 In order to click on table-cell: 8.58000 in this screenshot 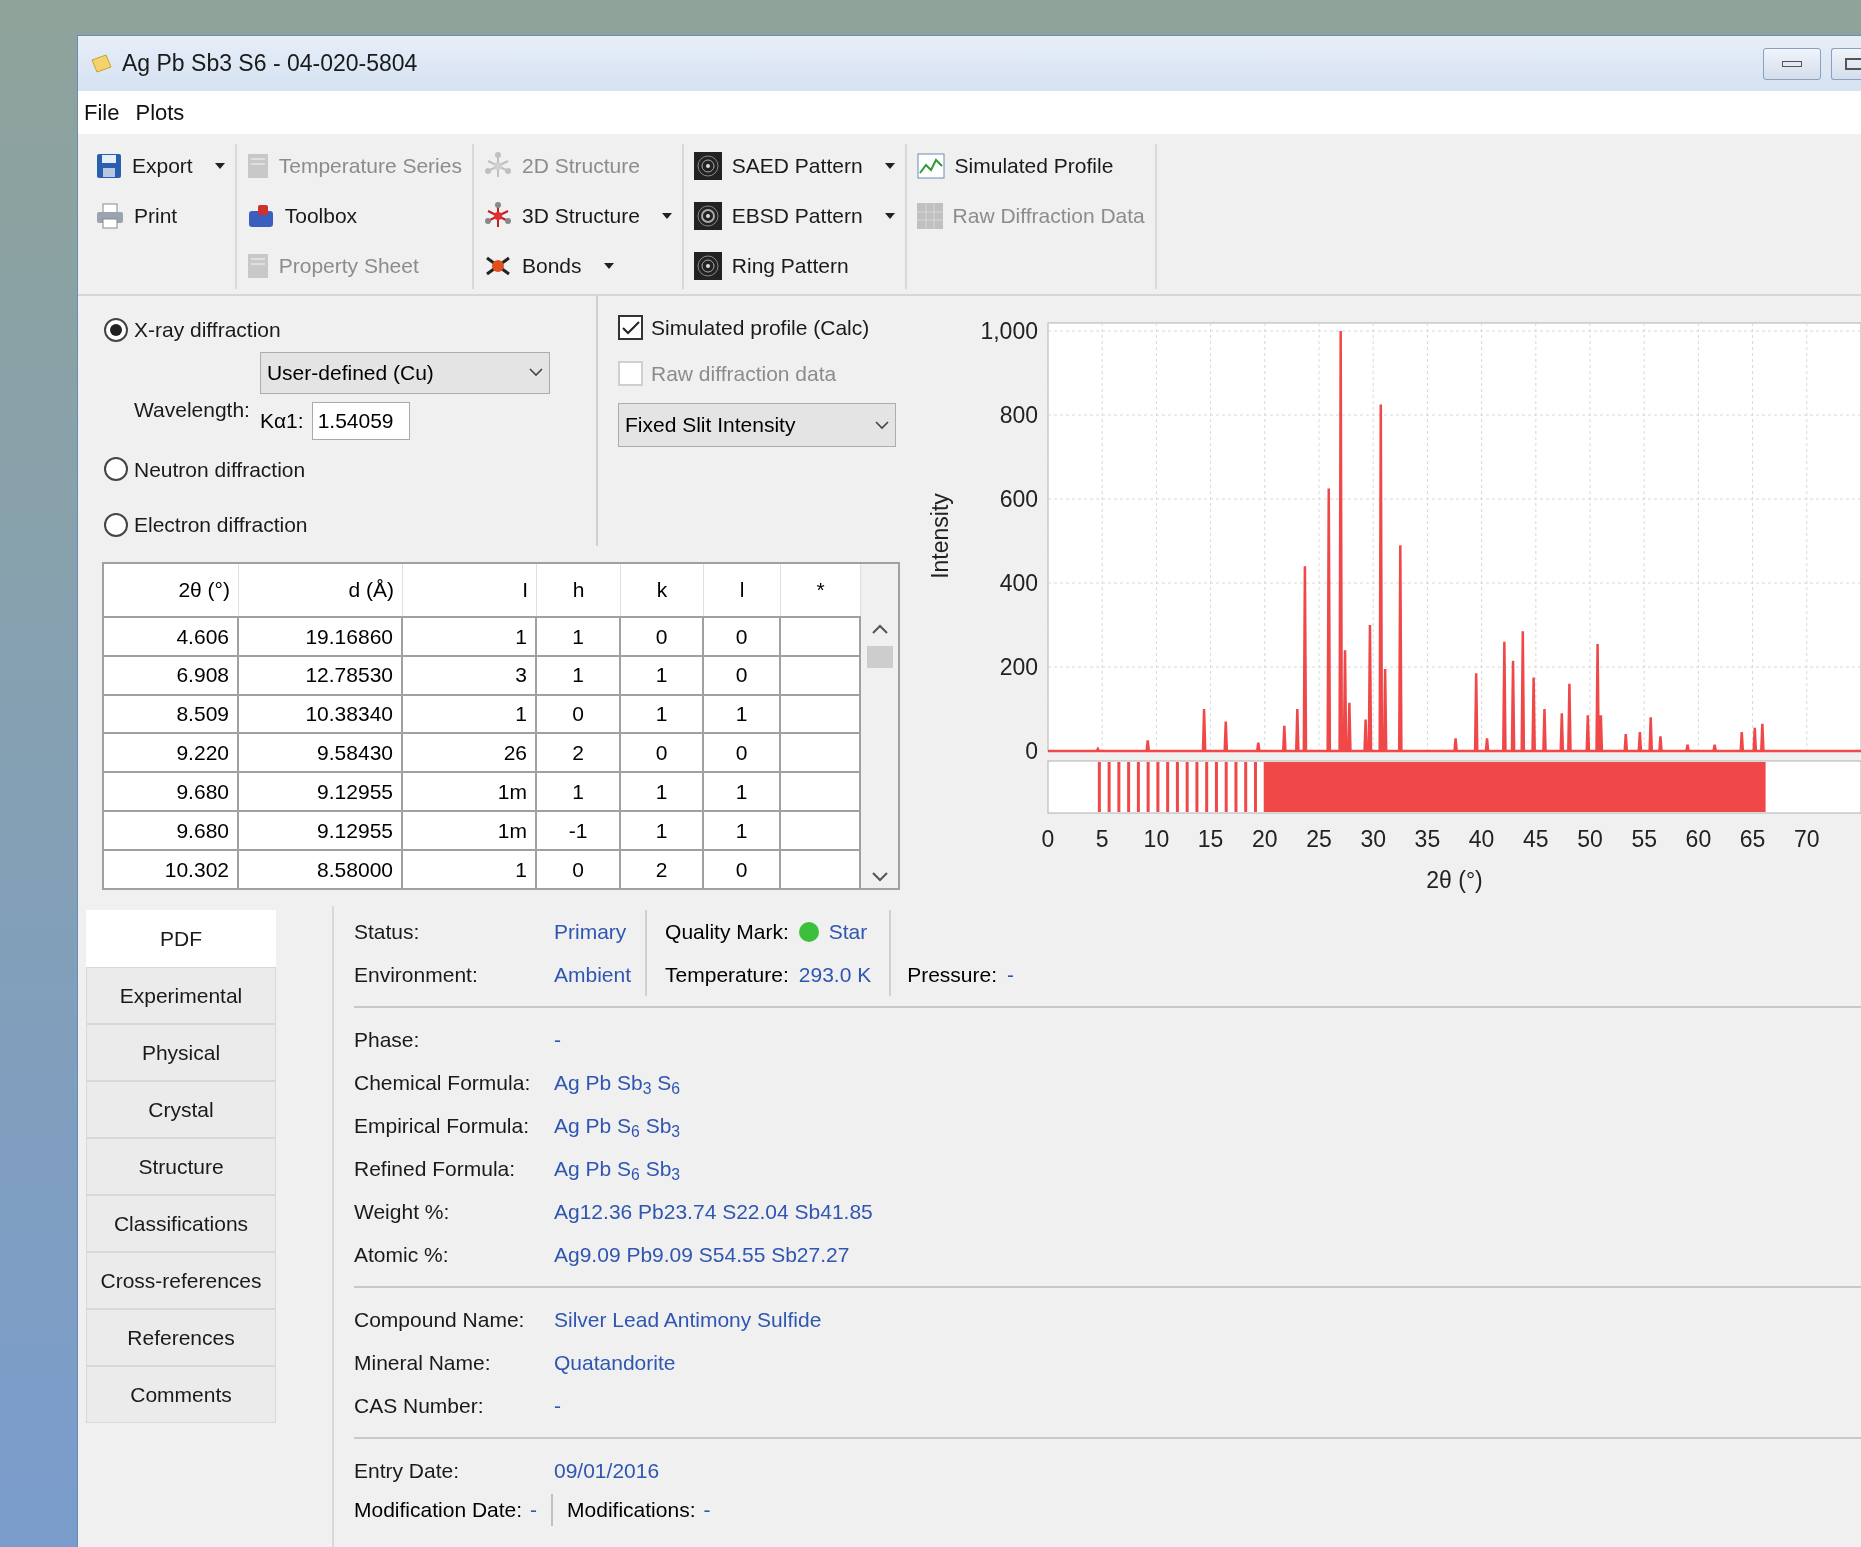, I will do `click(321, 869)`.